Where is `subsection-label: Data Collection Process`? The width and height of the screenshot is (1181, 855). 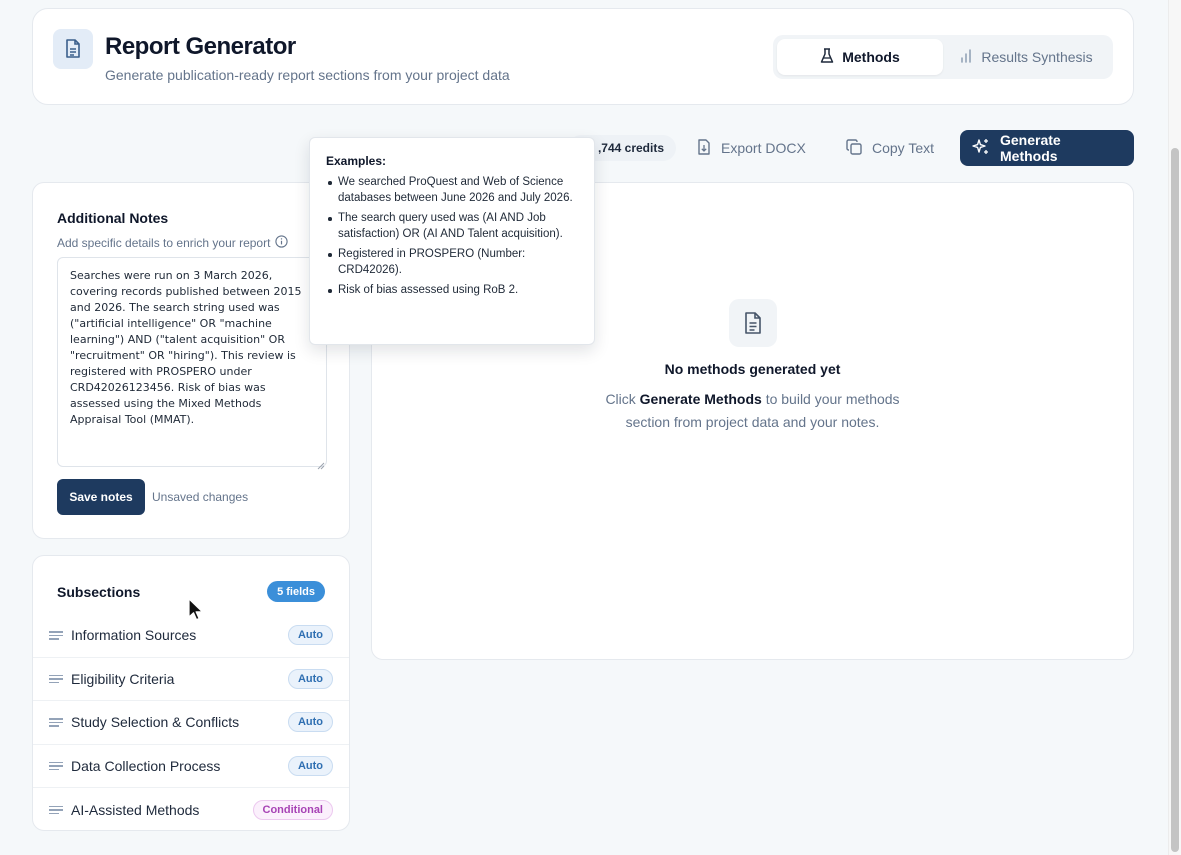 subsection-label: Data Collection Process is located at coordinates (146, 765).